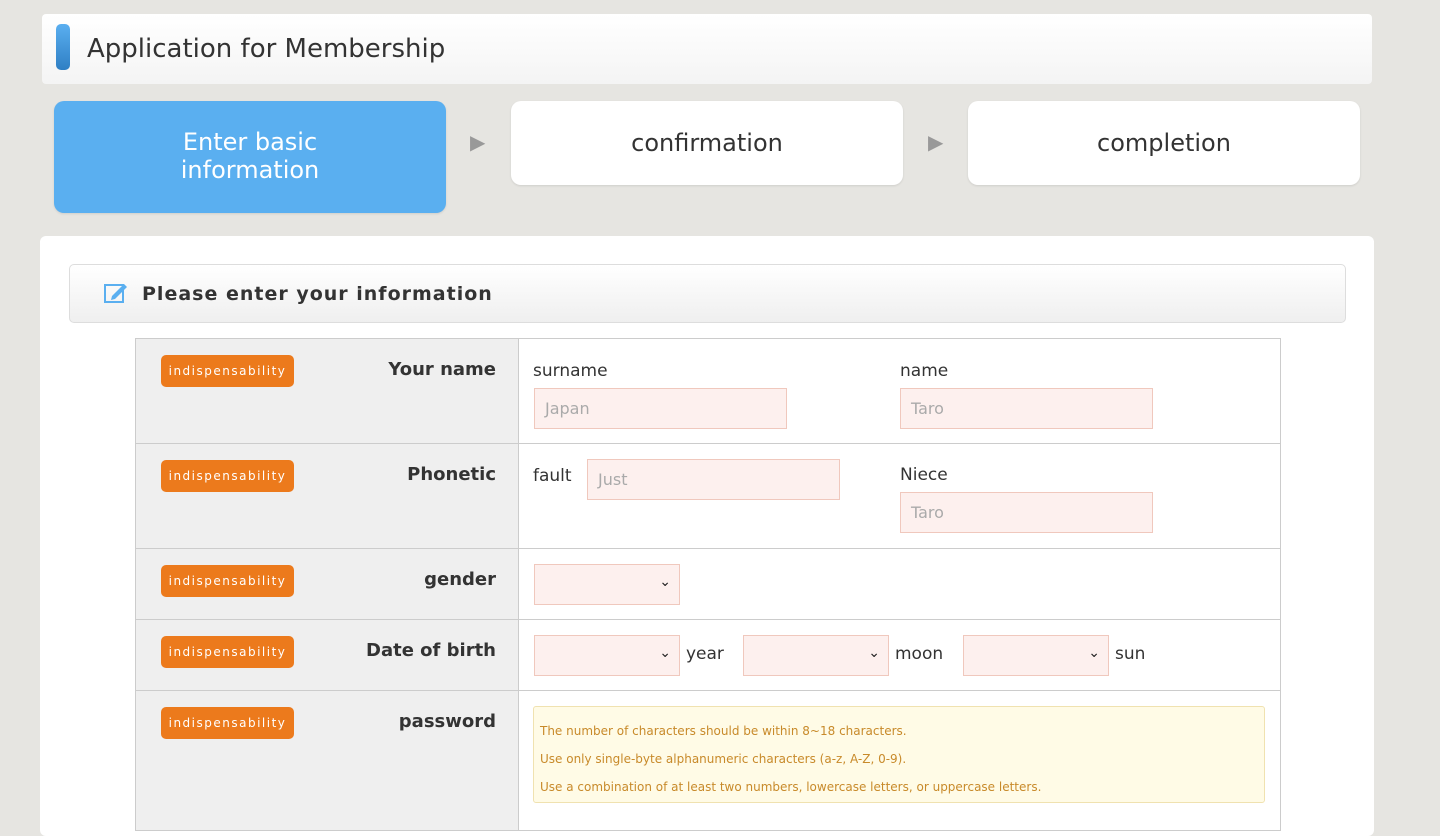 The image size is (1440, 836). I want to click on row-gender: indispensability gender ⌄, so click(708, 584).